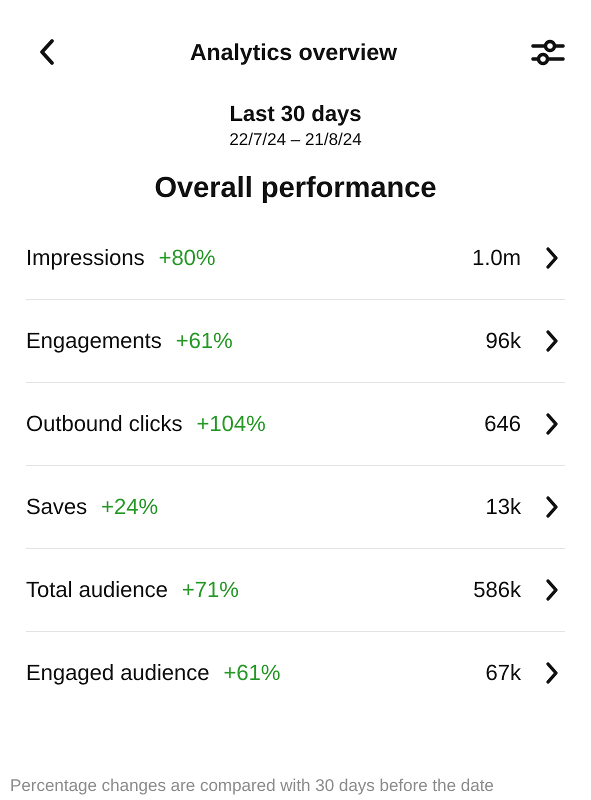 Image resolution: width=591 pixels, height=800 pixels. I want to click on metric-value: 96k, so click(503, 341).